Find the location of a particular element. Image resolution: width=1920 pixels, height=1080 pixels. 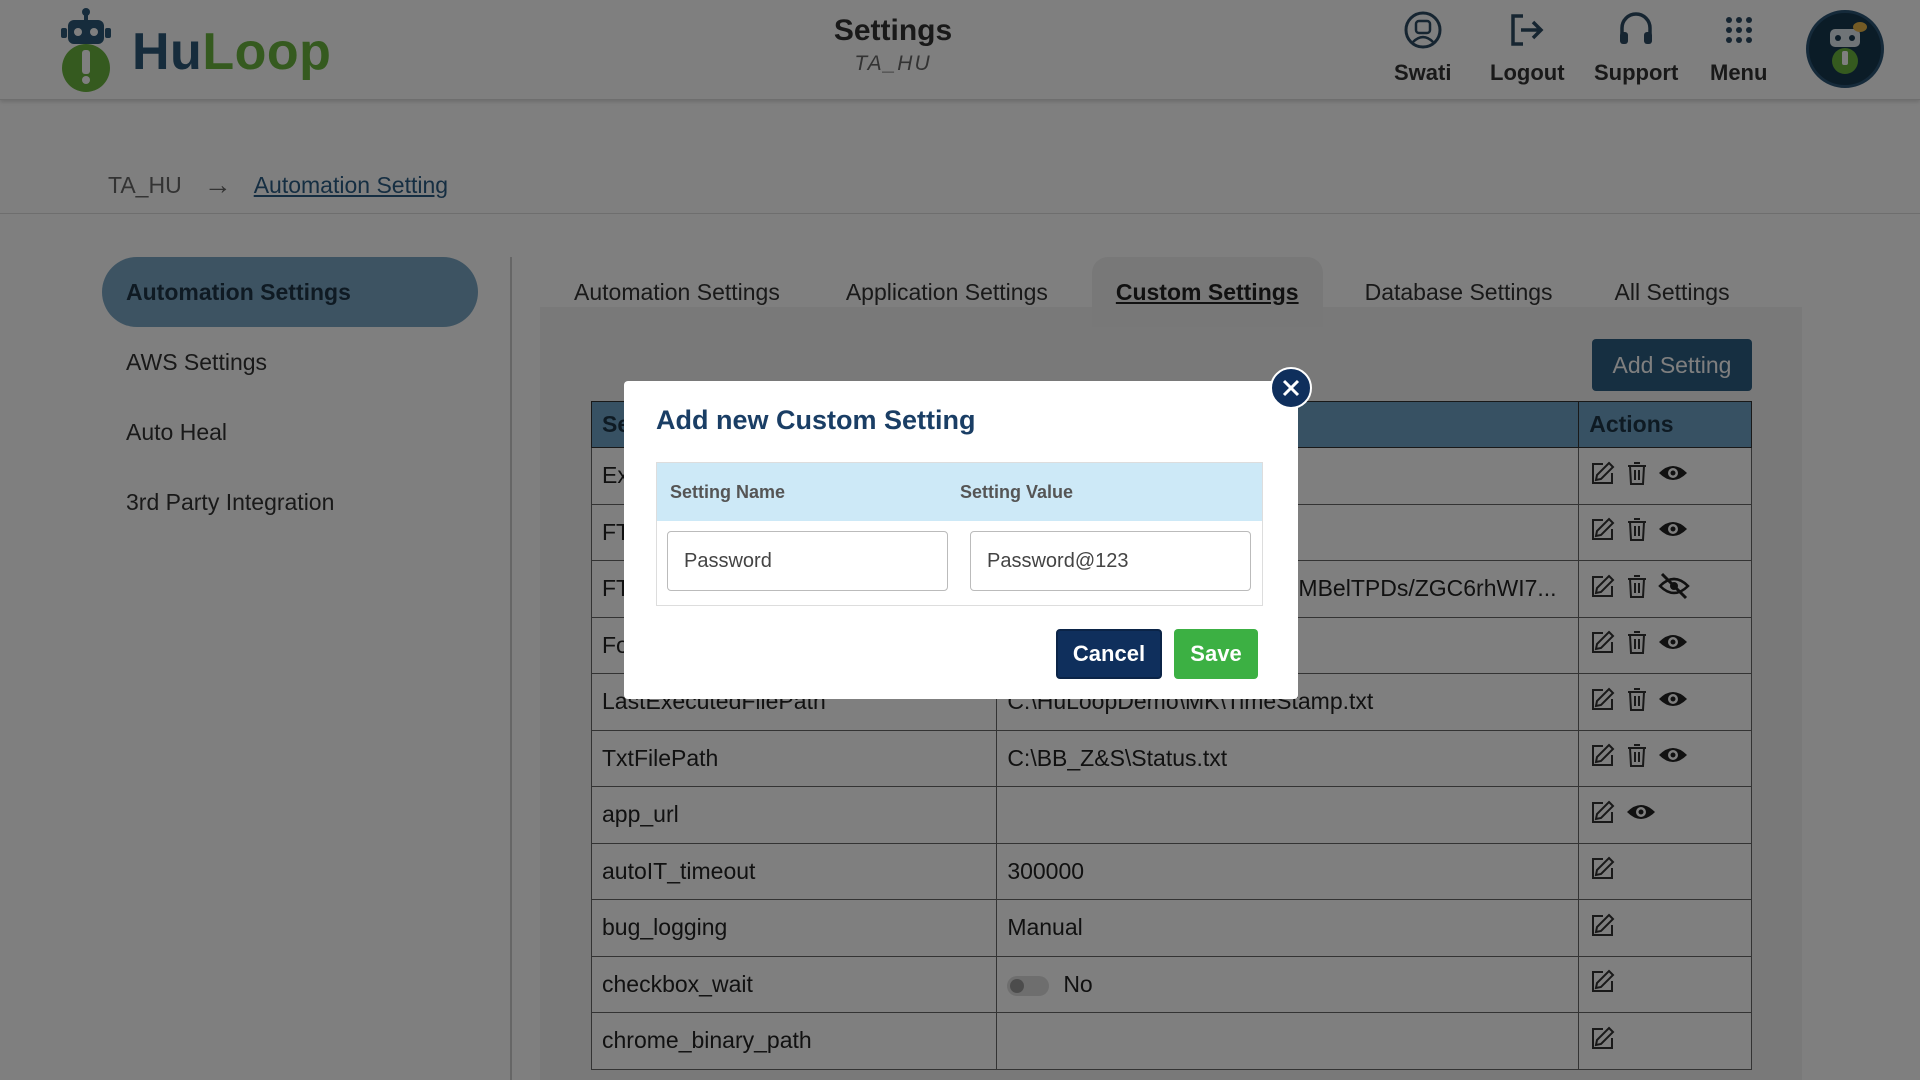

cancel-button: Cancel is located at coordinates (1109, 654).